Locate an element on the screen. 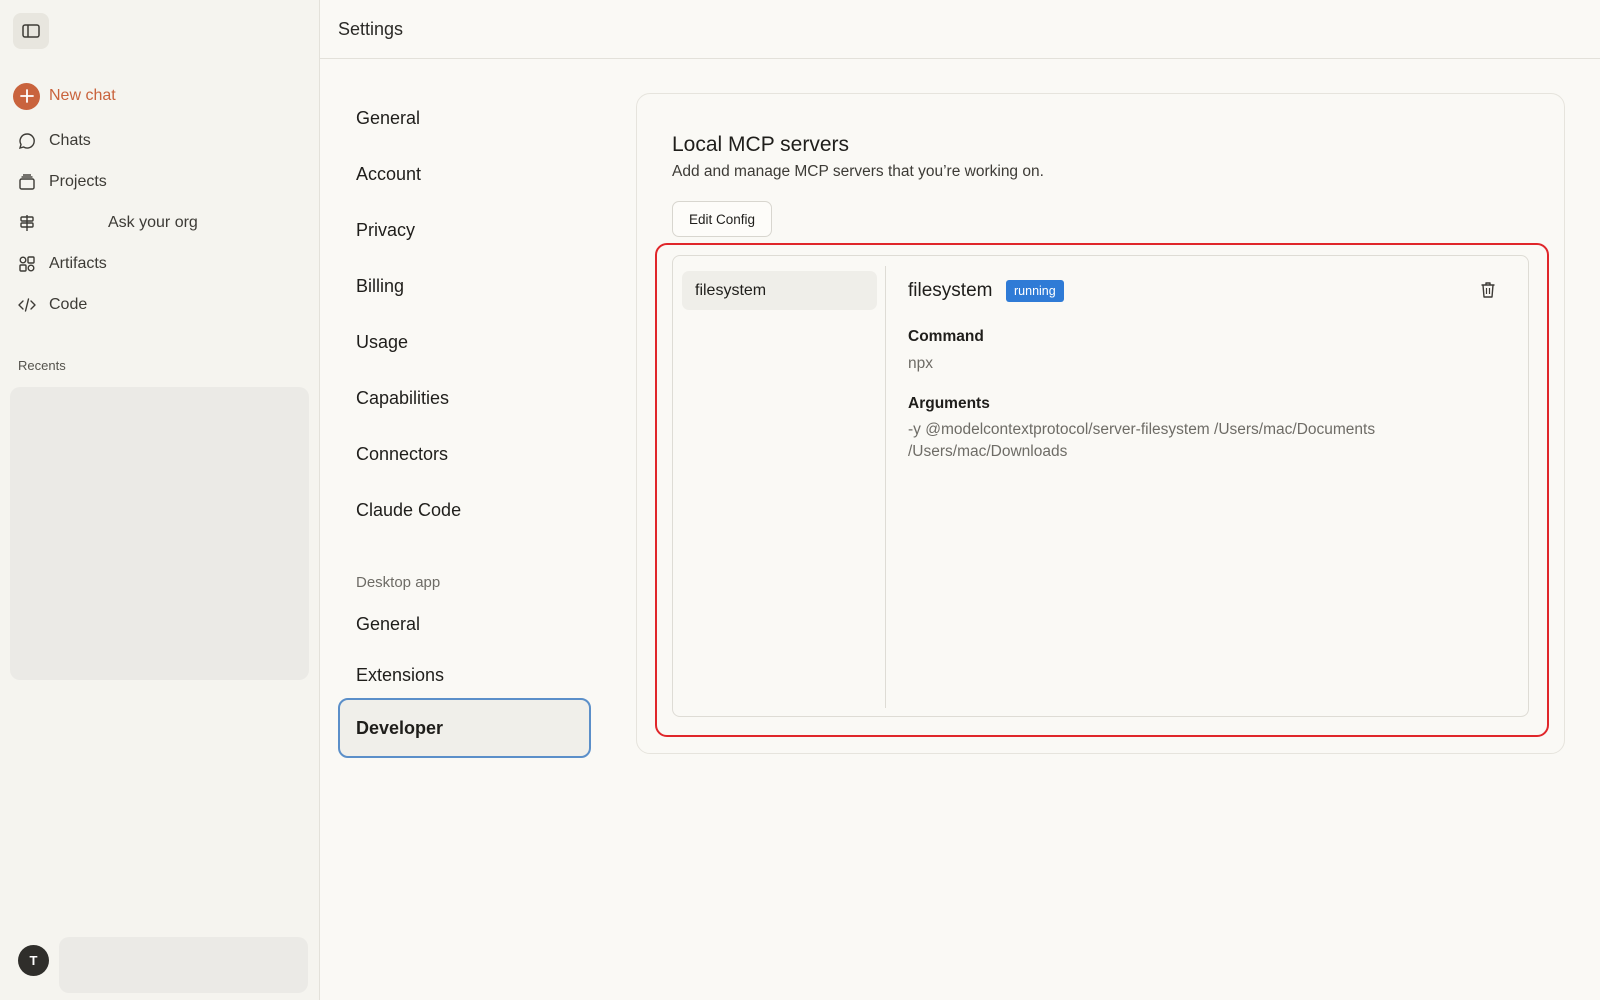 Image resolution: width=1600 pixels, height=1000 pixels. recents-list is located at coordinates (159, 533).